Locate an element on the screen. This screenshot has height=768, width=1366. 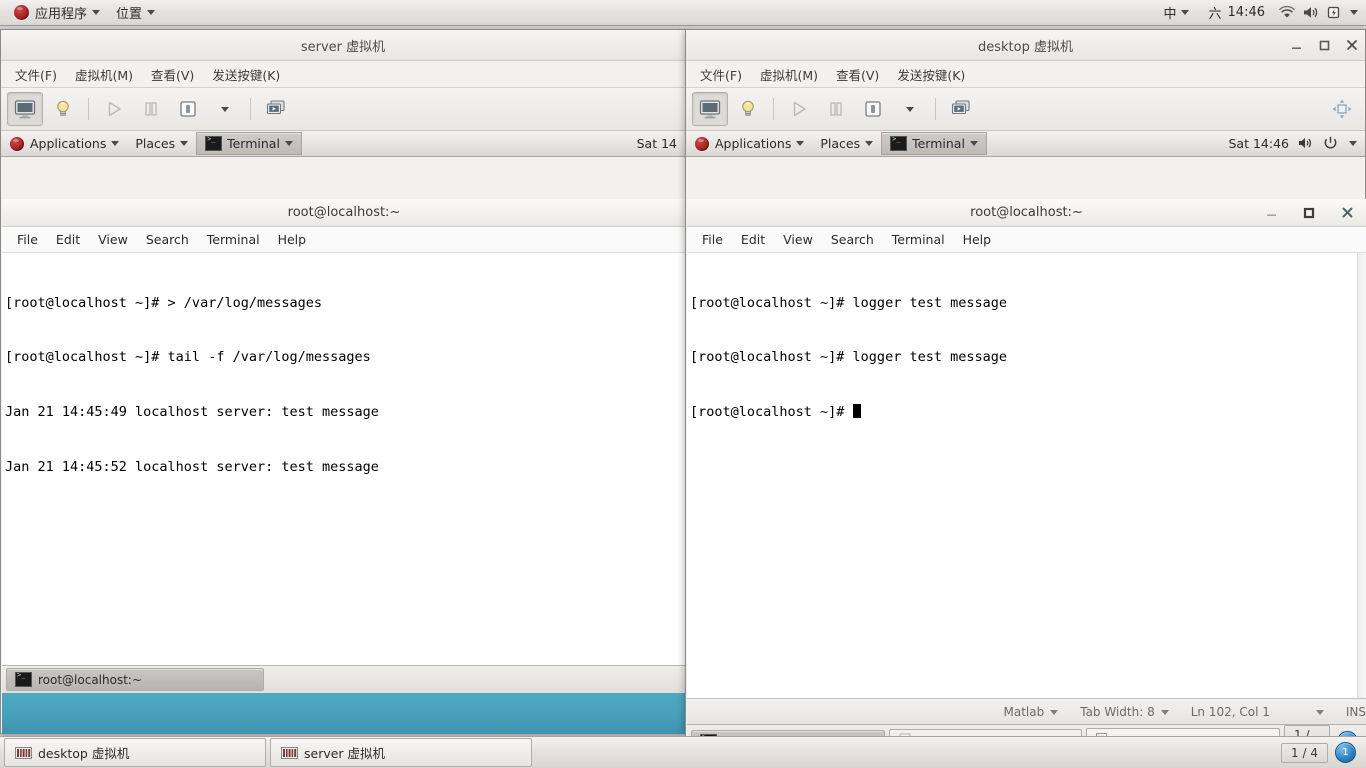
vm-desktop-menu-sendkey: 发送按键(K) is located at coordinates (931, 74).